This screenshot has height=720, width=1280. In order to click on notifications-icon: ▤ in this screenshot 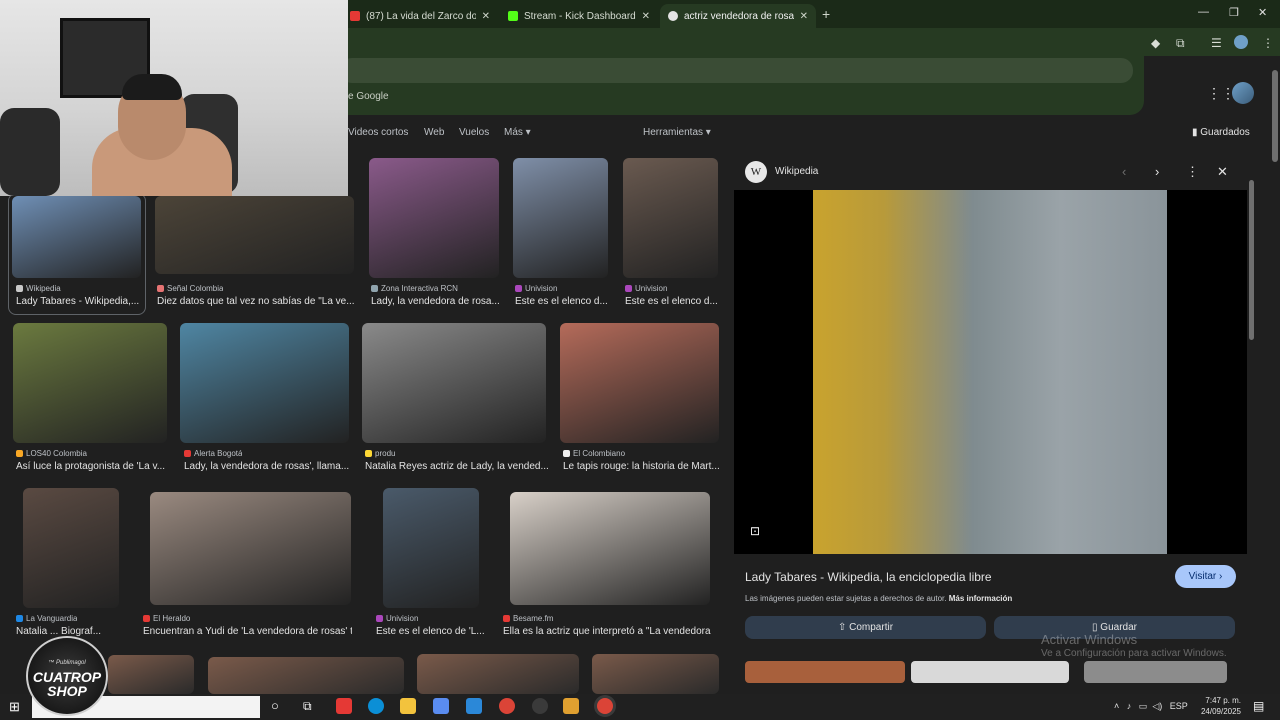, I will do `click(1258, 706)`.